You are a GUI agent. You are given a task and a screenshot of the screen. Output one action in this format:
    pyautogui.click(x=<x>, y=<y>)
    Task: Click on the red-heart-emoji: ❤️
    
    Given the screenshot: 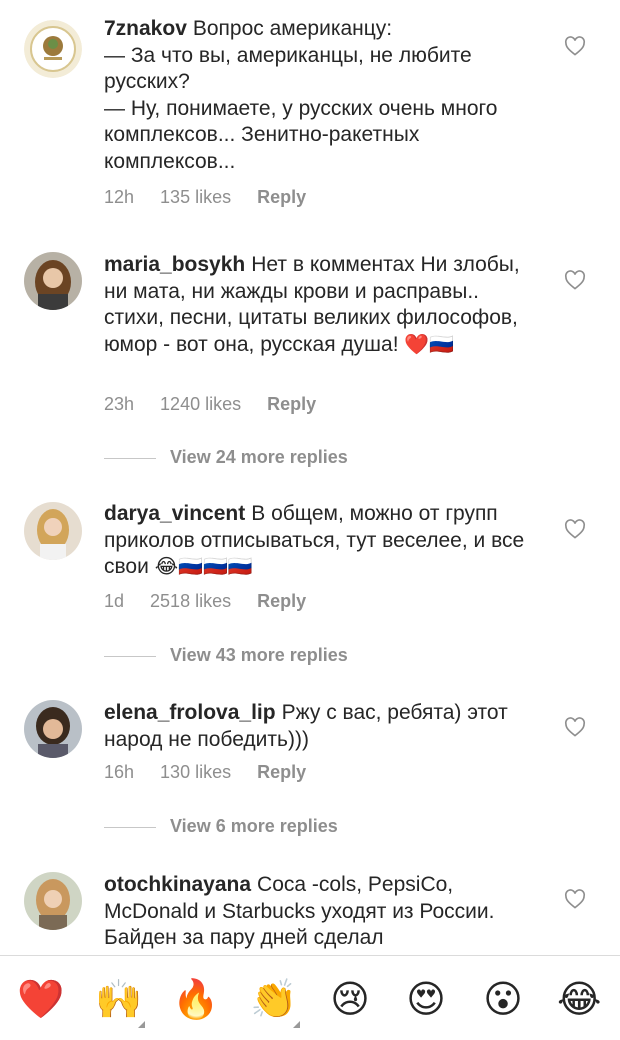 What is the action you would take?
    pyautogui.click(x=40, y=1000)
    